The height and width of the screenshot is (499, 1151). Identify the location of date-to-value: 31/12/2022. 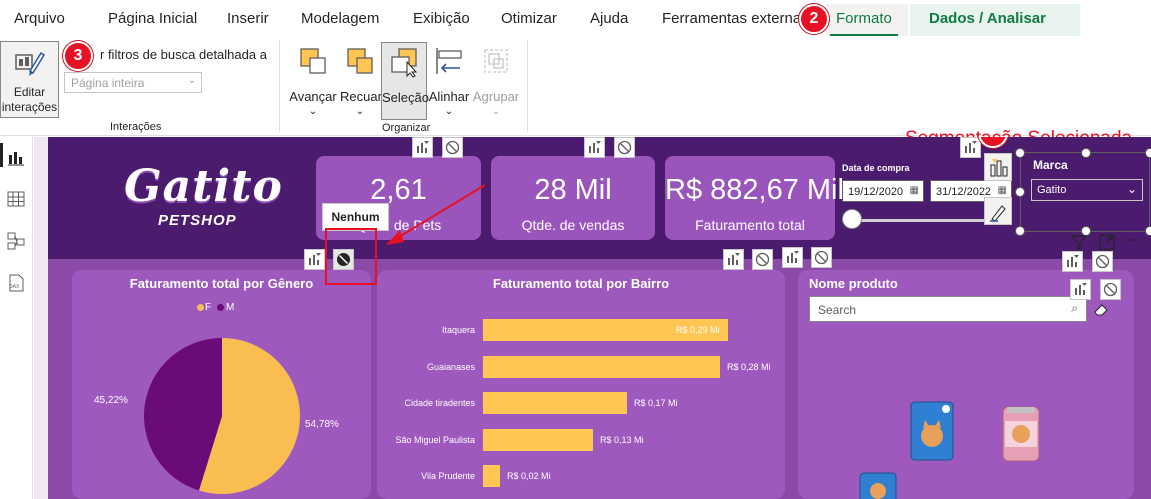
(964, 192).